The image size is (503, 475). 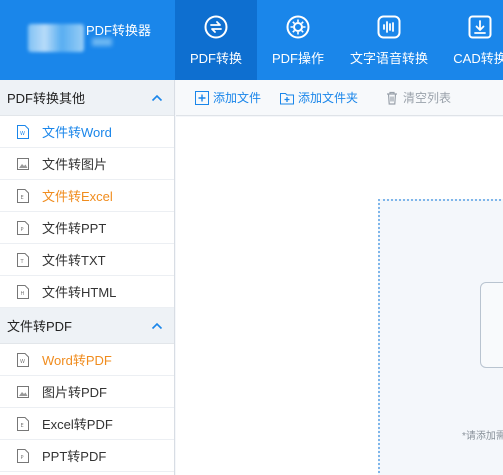 I want to click on nav-text-speech: 文字语音转换, so click(x=389, y=40).